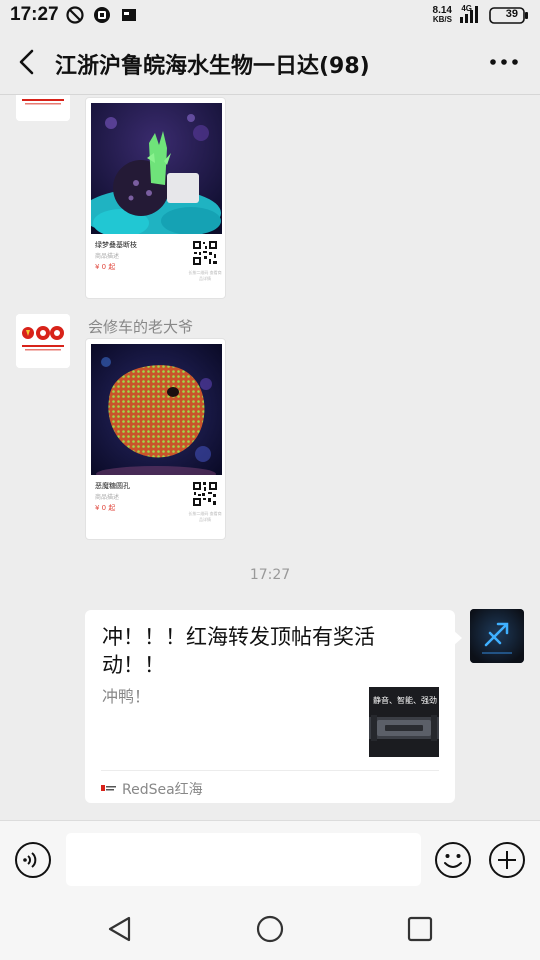 The image size is (540, 960). I want to click on link-divider, so click(270, 770).